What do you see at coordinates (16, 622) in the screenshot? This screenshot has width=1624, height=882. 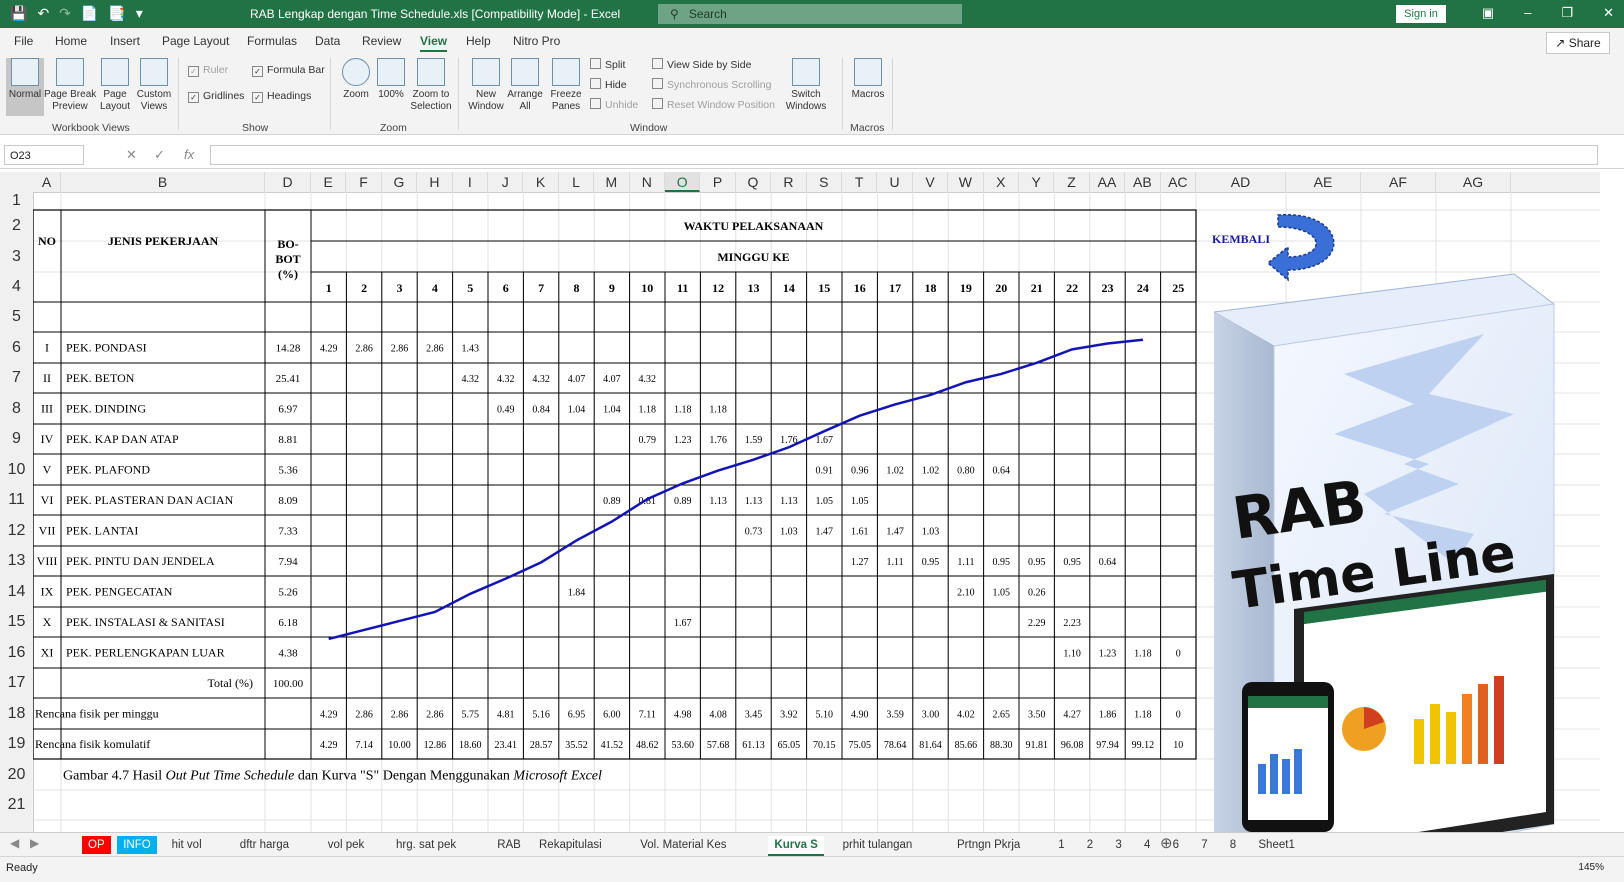 I see `row-header-15: 15` at bounding box center [16, 622].